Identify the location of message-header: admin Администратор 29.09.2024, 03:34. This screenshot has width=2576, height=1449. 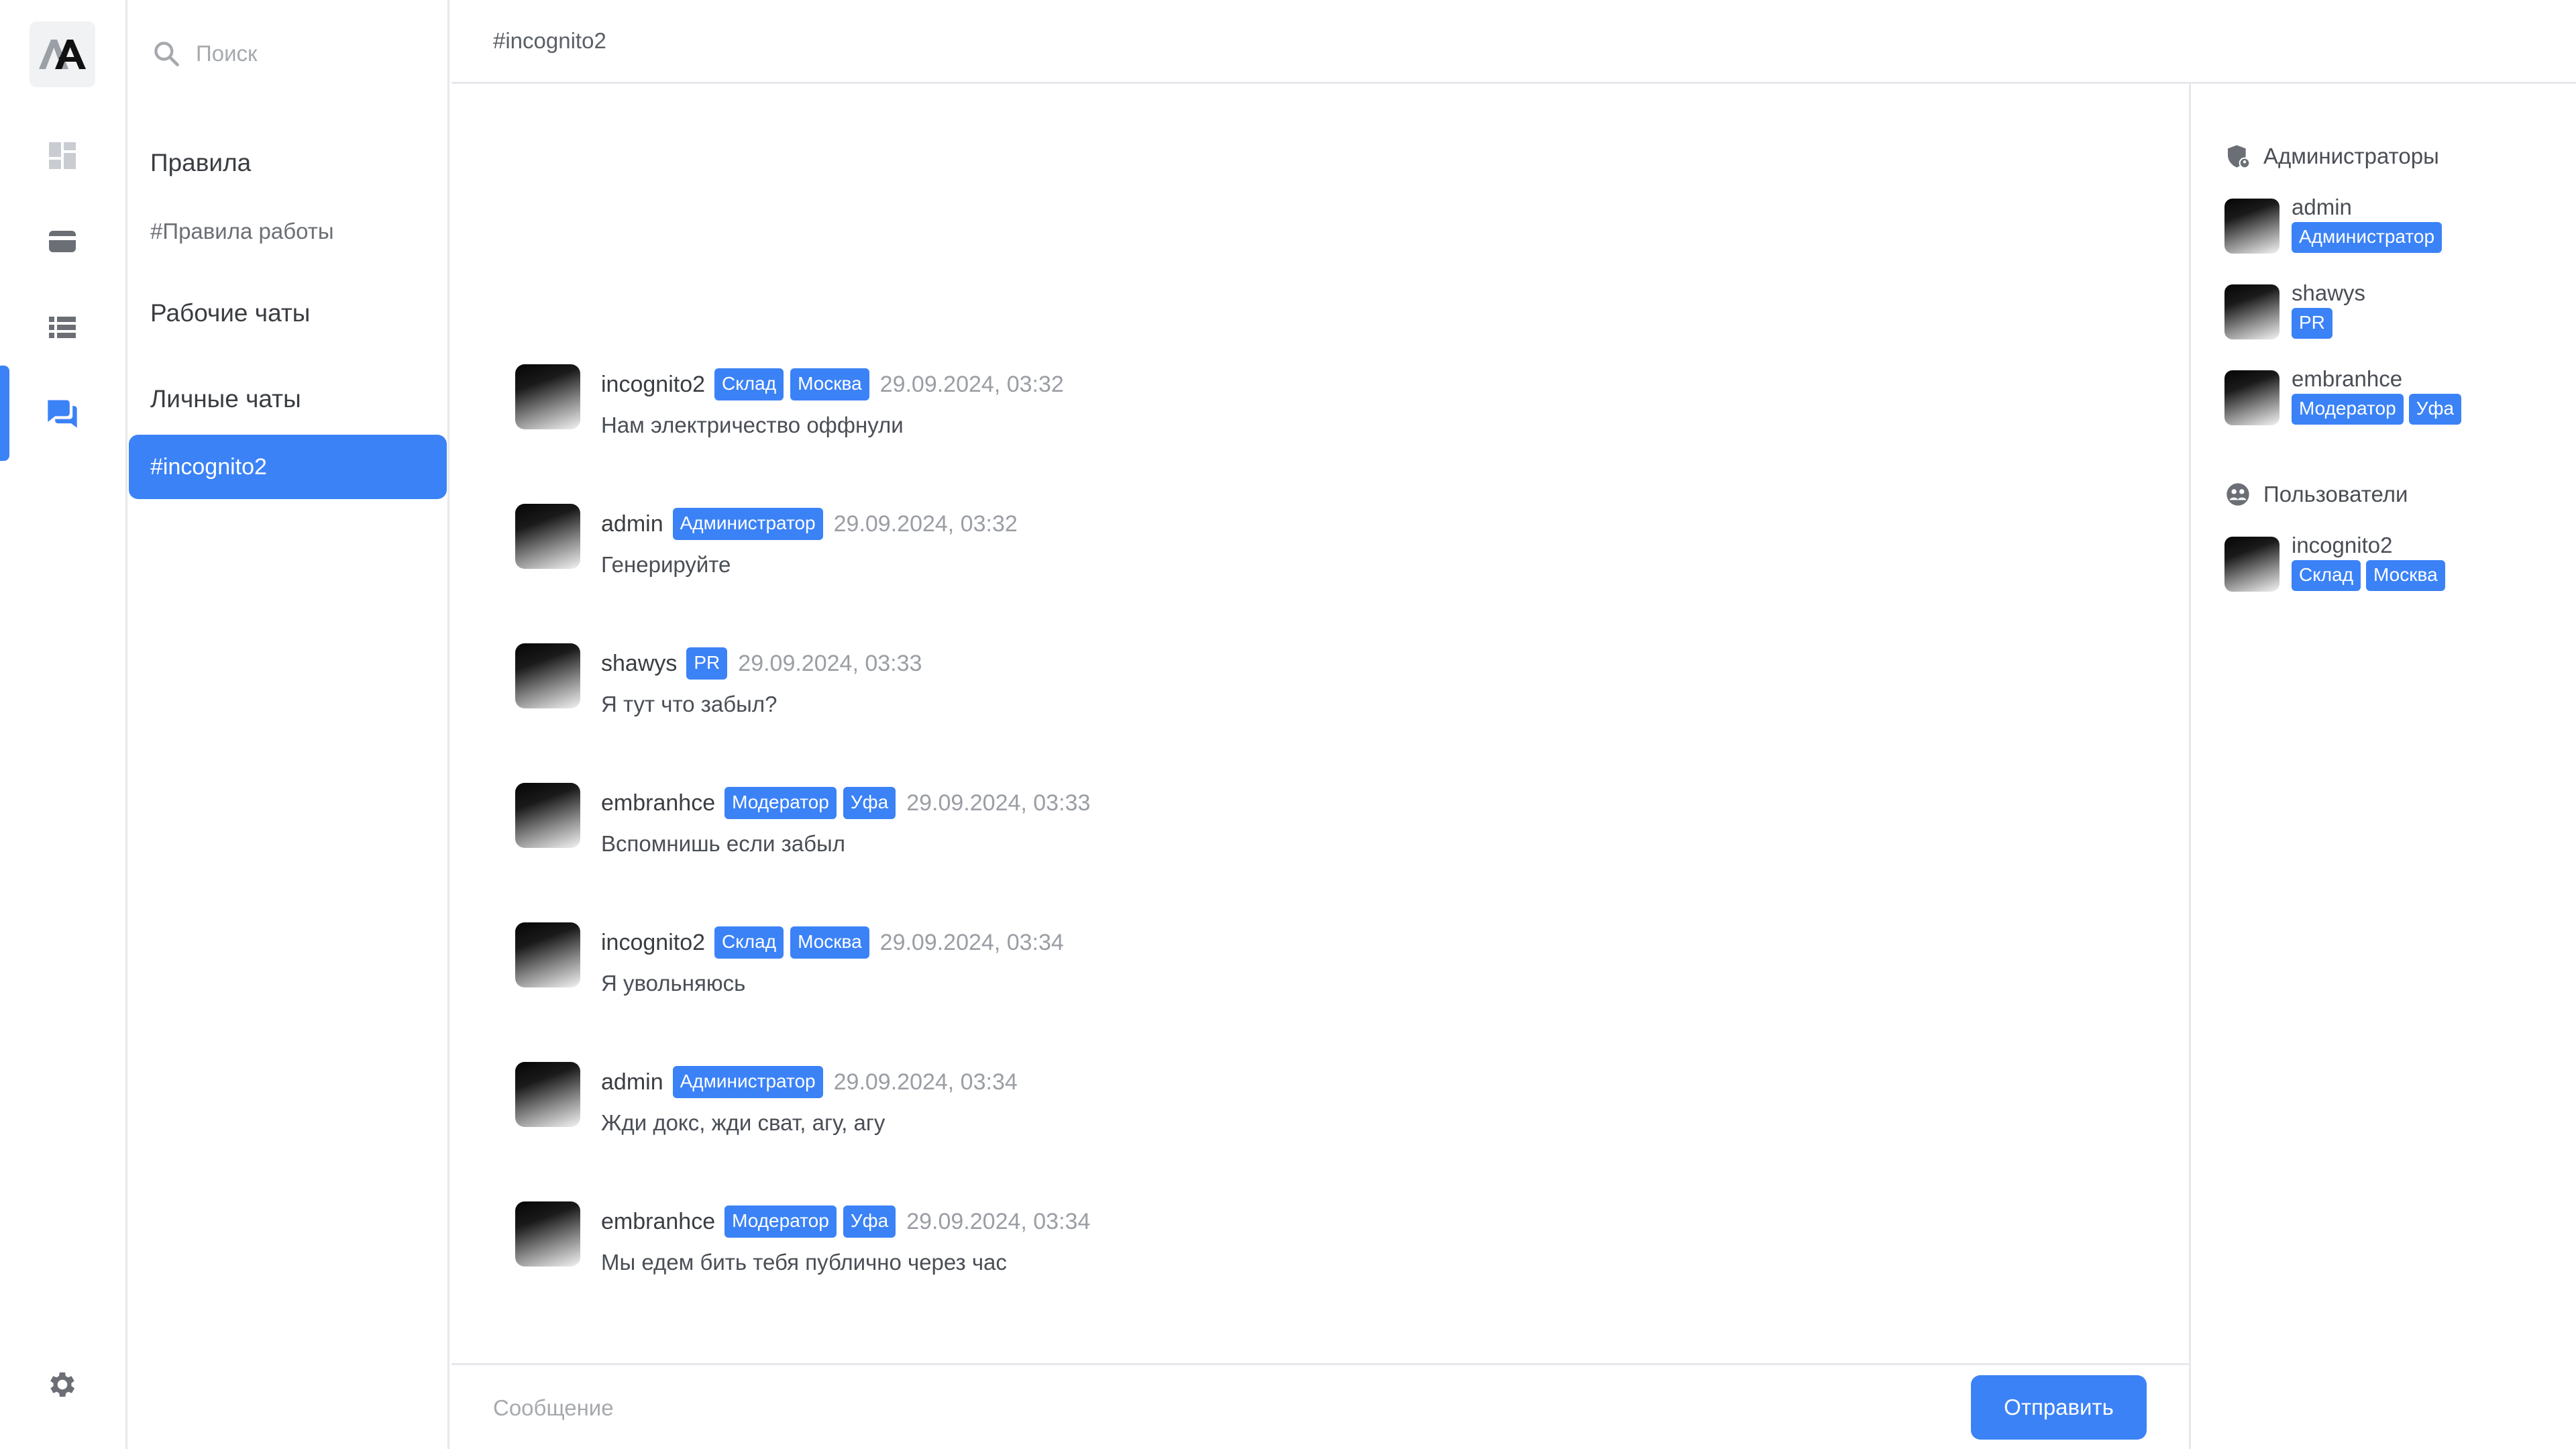
(809, 1082).